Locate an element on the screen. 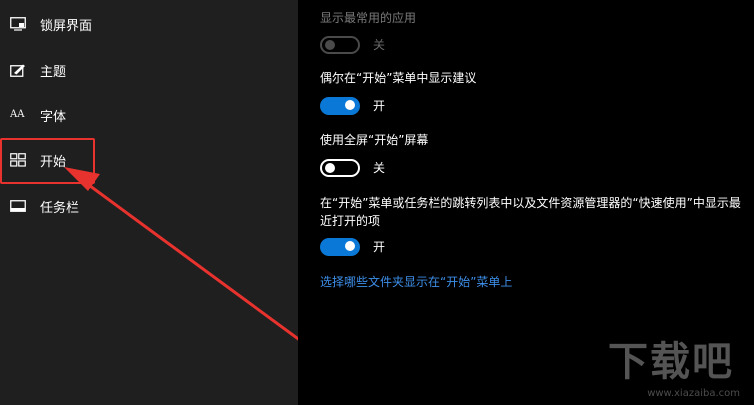  sidebar-item-label: 锁屏界面 is located at coordinates (66, 26).